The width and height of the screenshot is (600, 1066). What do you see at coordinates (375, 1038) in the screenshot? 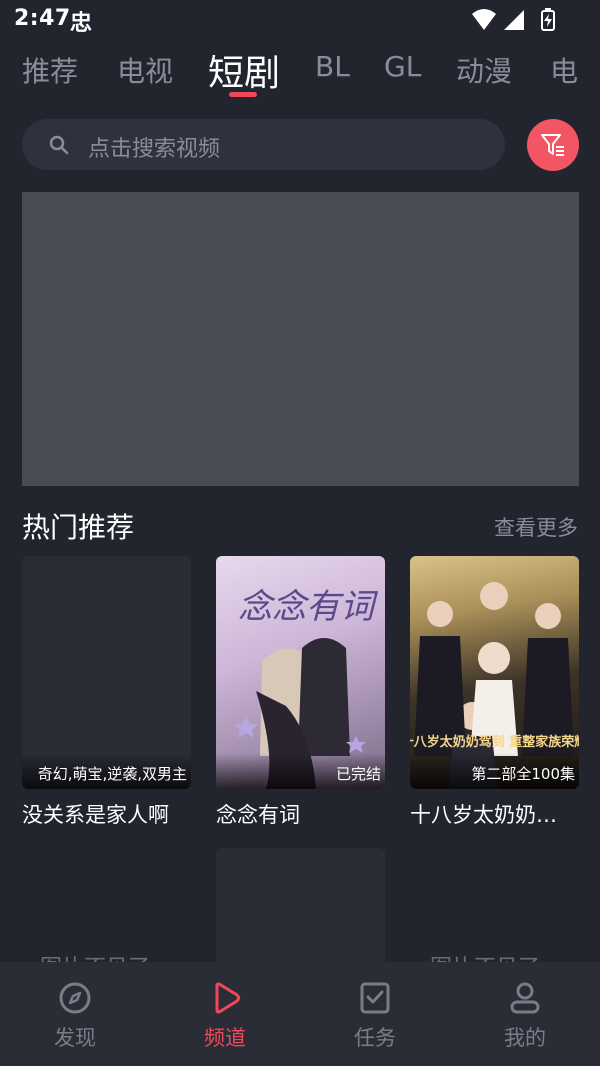
I see `nav-label: 任务` at bounding box center [375, 1038].